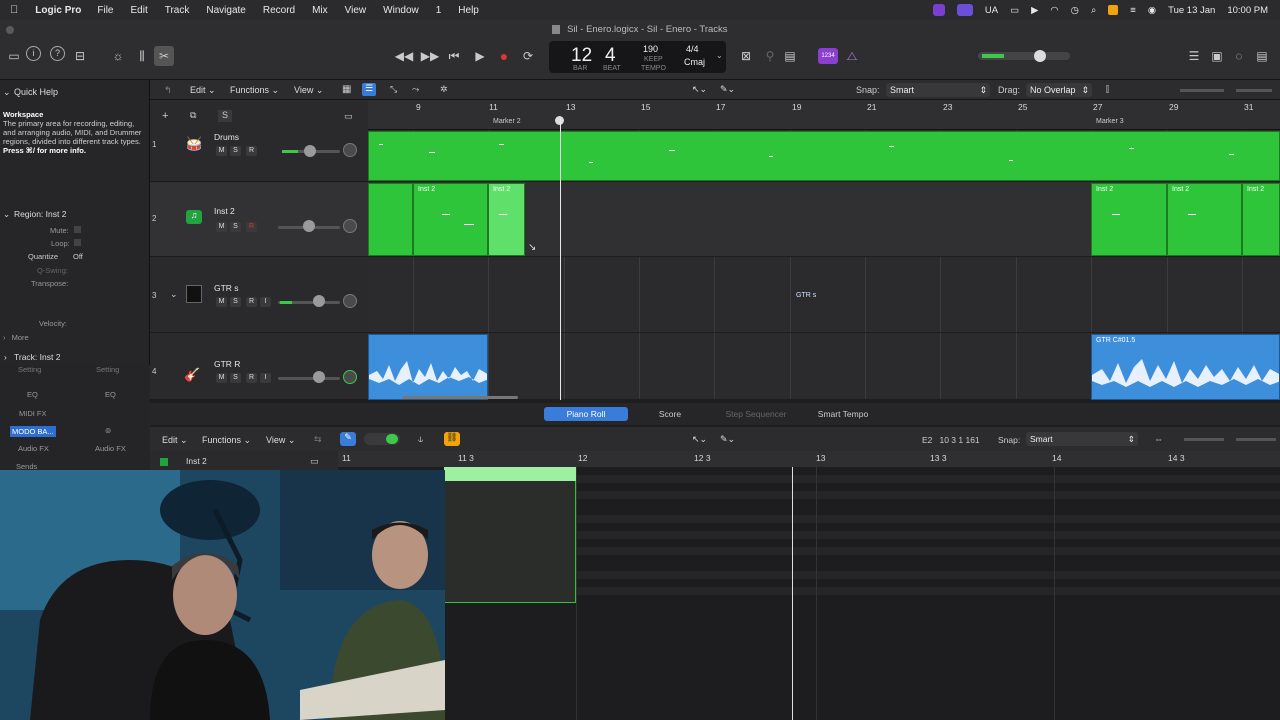  Describe the element at coordinates (78, 256) in the screenshot. I see `quantize-value: Off` at that location.